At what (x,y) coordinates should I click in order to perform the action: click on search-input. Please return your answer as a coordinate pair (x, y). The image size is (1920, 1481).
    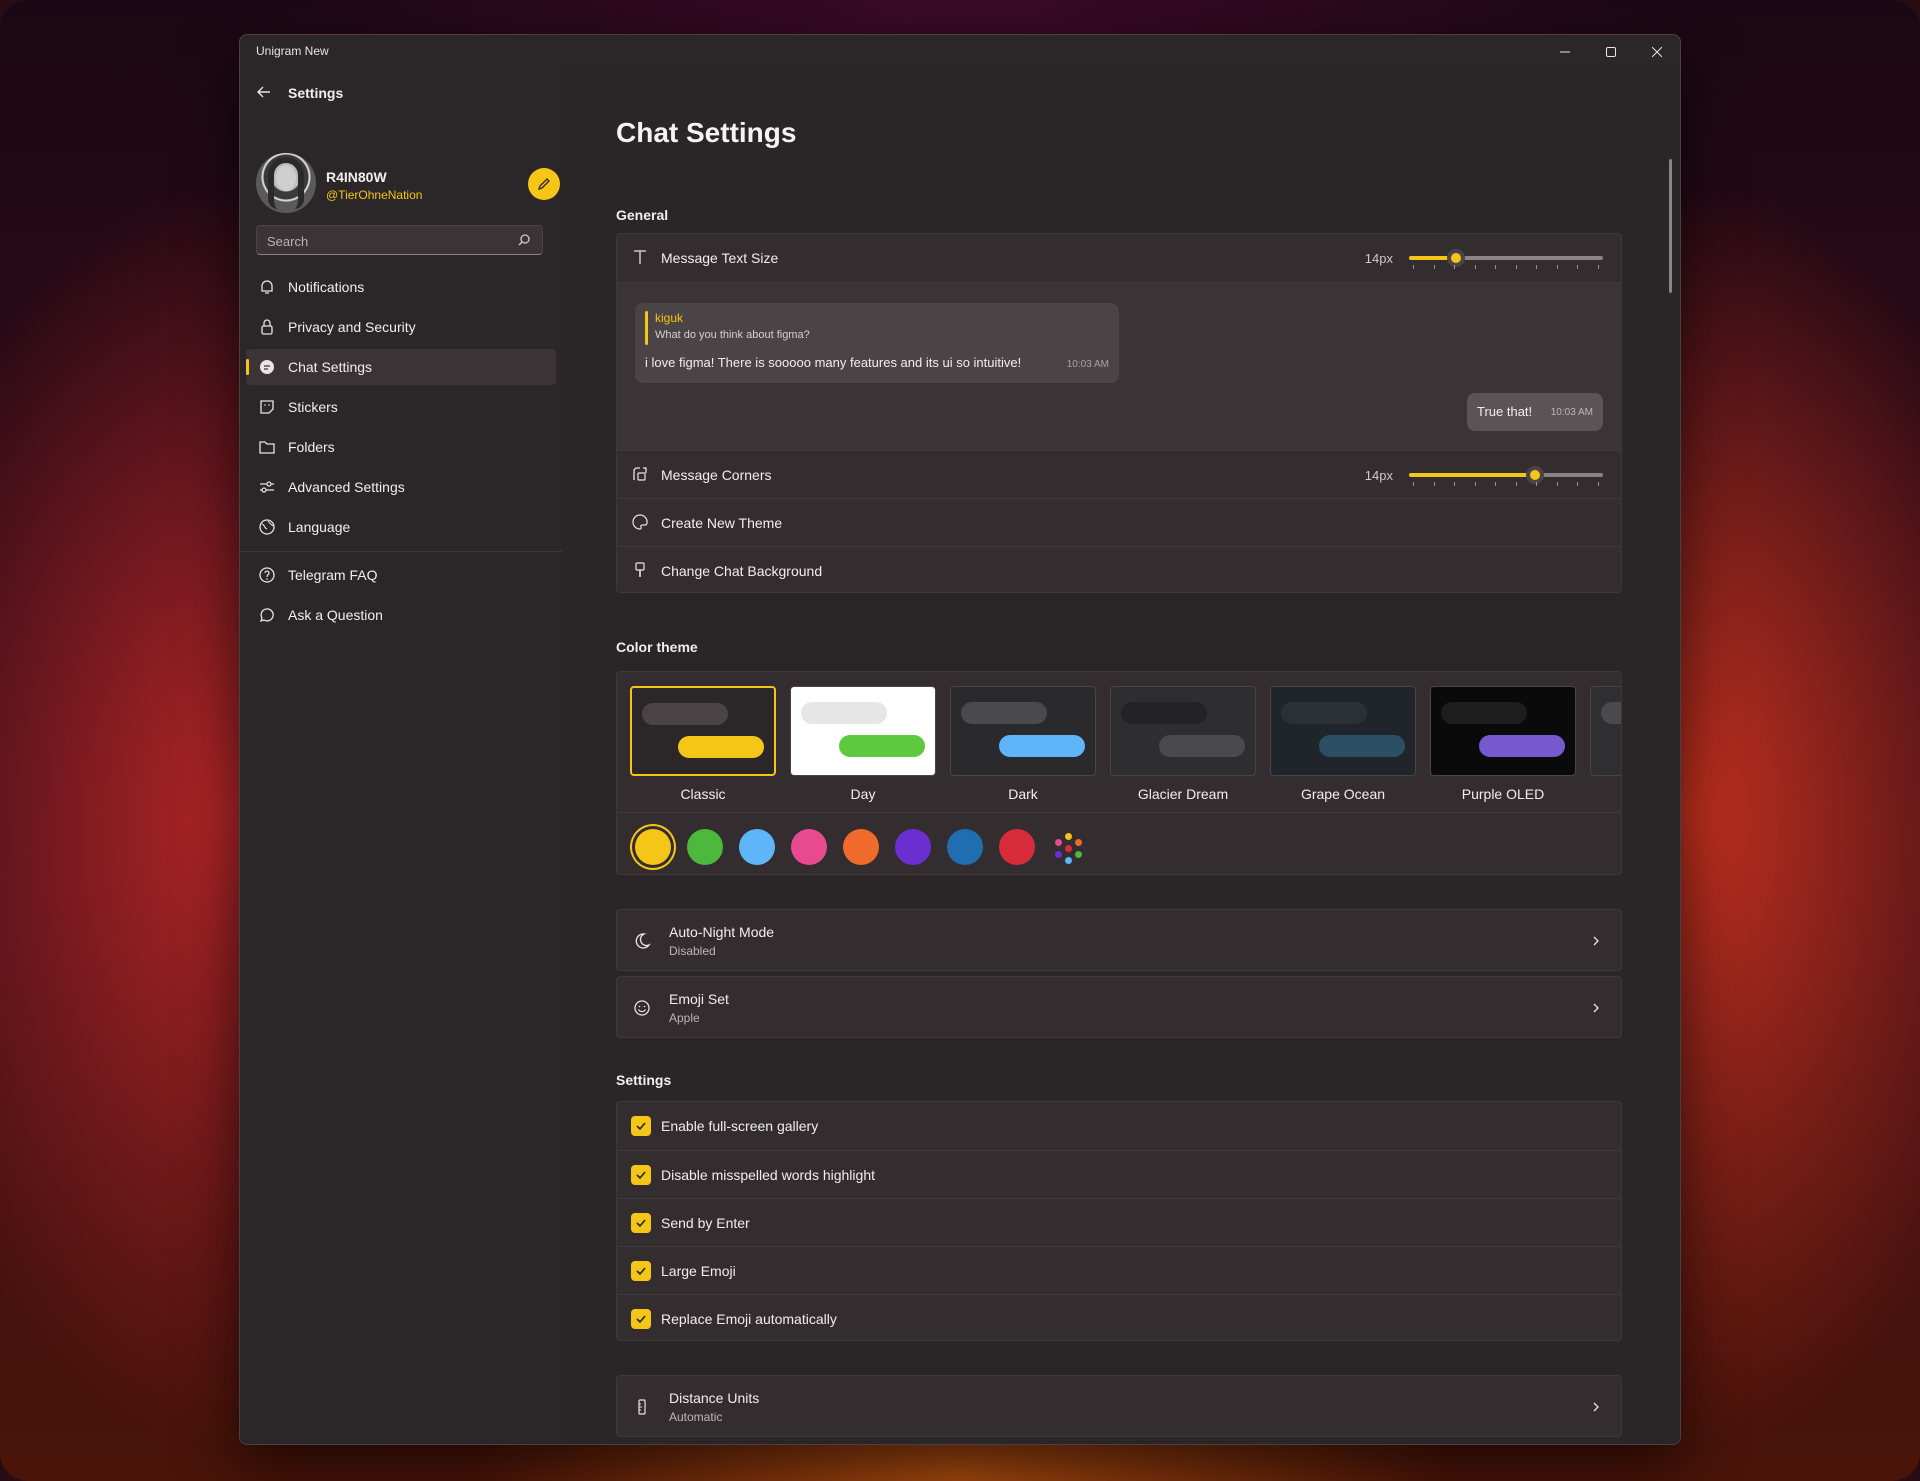
    Looking at the image, I should click on (387, 241).